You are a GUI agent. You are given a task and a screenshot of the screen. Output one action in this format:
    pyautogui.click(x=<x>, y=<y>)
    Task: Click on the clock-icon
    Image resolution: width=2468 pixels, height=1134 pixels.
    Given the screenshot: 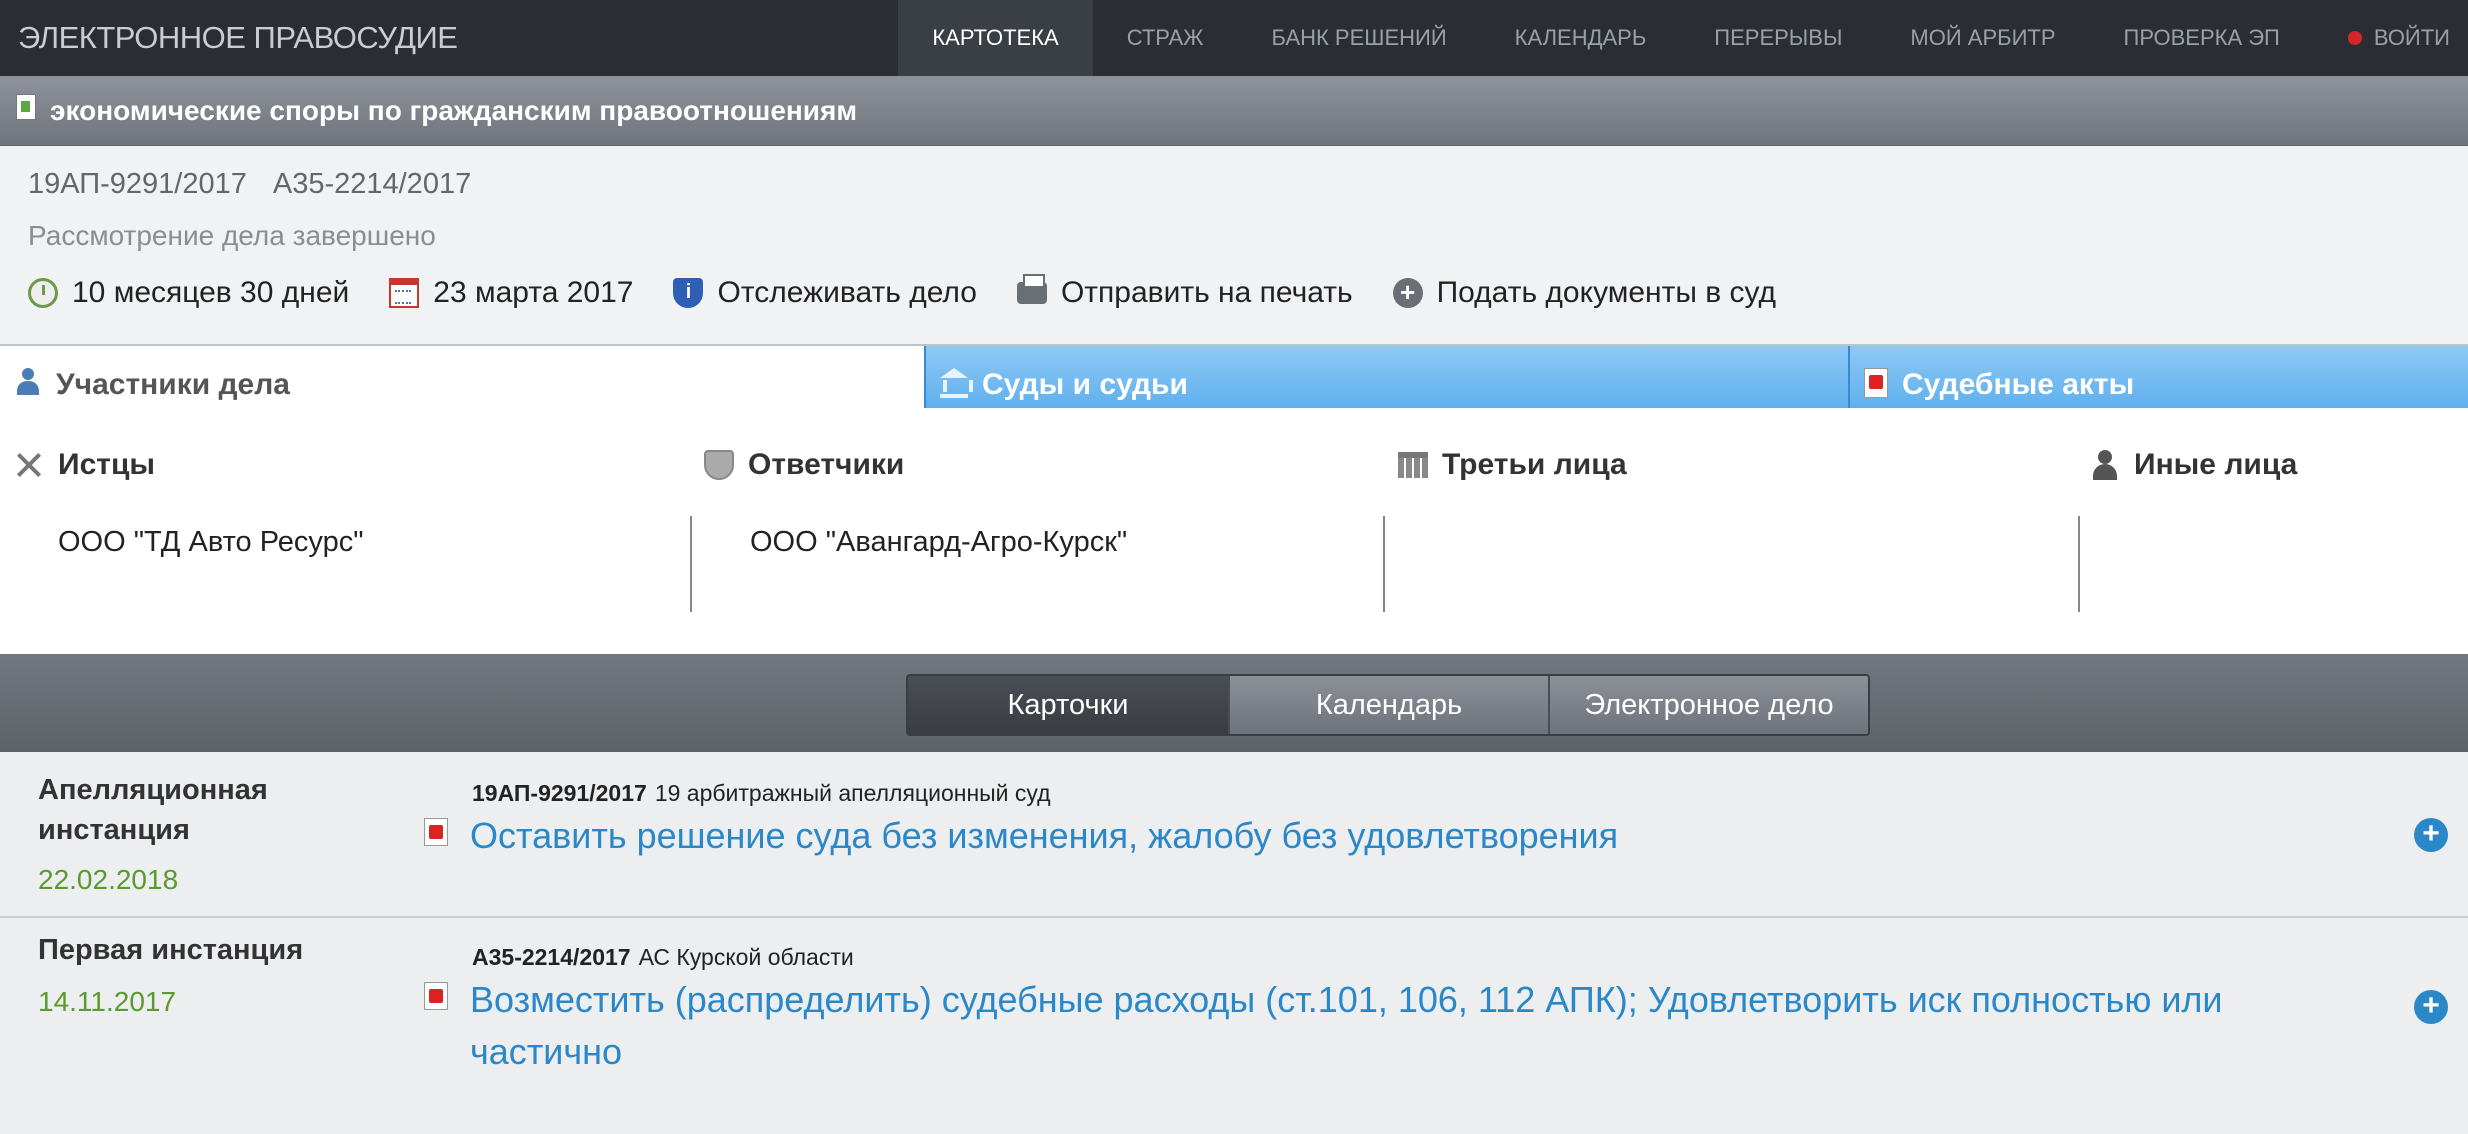 What is the action you would take?
    pyautogui.click(x=43, y=293)
    